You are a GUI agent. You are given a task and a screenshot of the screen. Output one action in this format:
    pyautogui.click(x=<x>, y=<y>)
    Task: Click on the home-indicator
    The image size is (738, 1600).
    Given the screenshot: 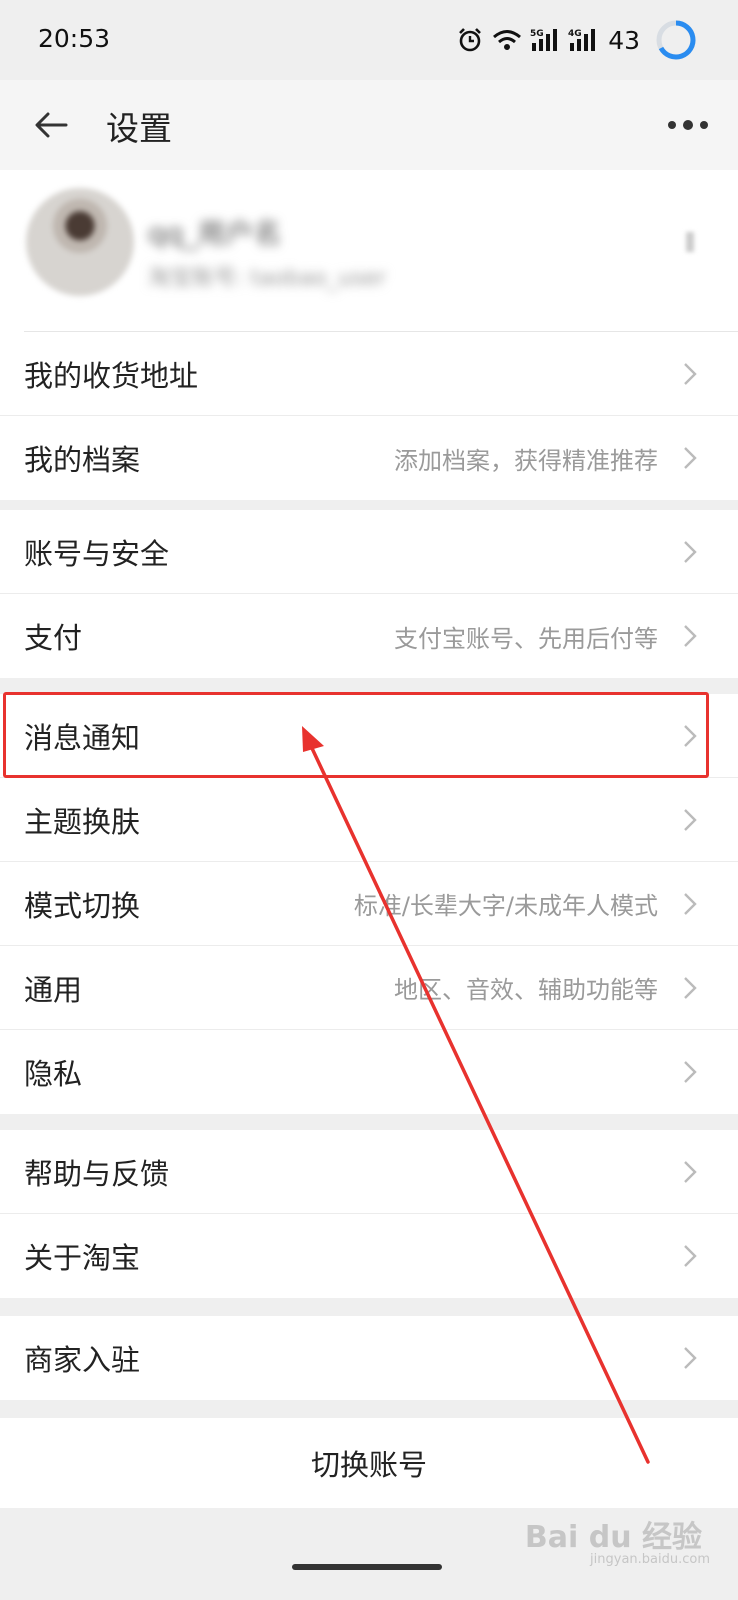 What is the action you would take?
    pyautogui.click(x=367, y=1567)
    